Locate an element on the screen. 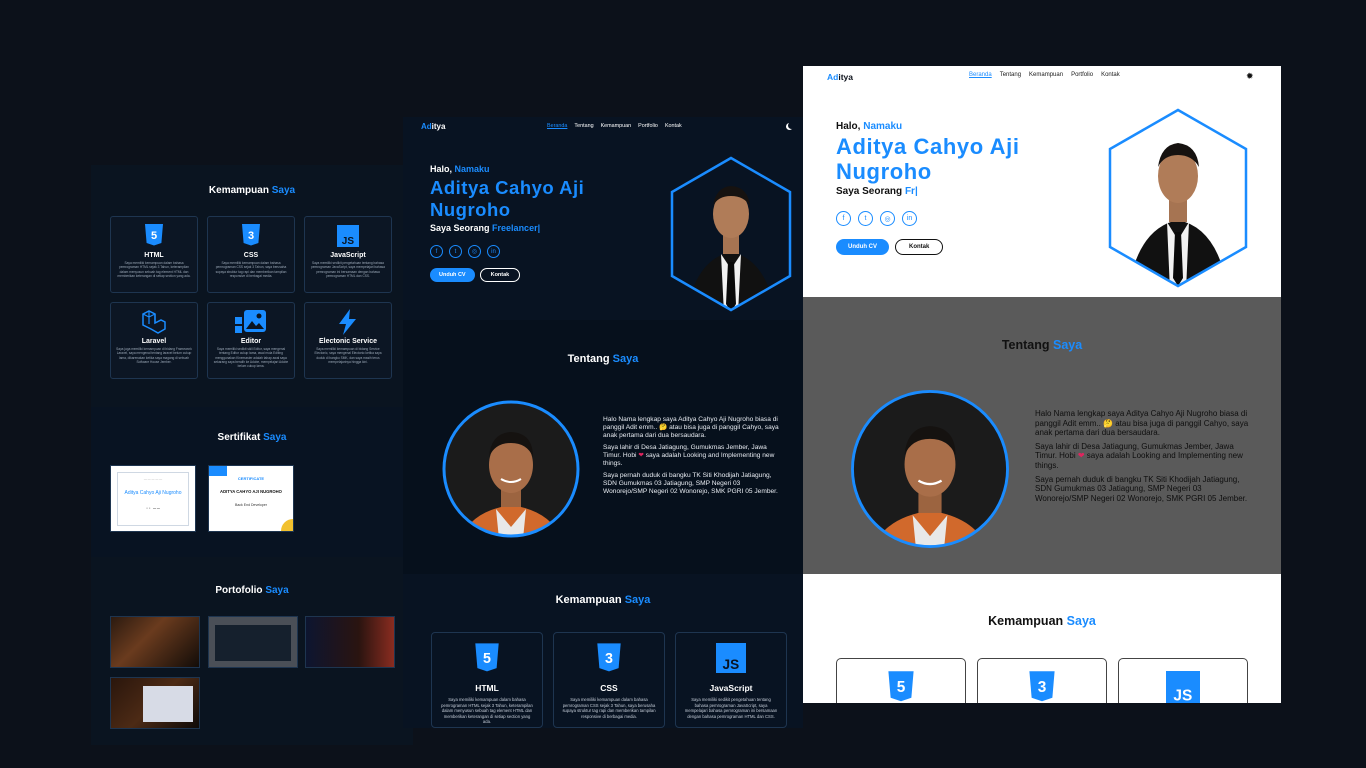  skill-name: Laravel is located at coordinates (154, 341).